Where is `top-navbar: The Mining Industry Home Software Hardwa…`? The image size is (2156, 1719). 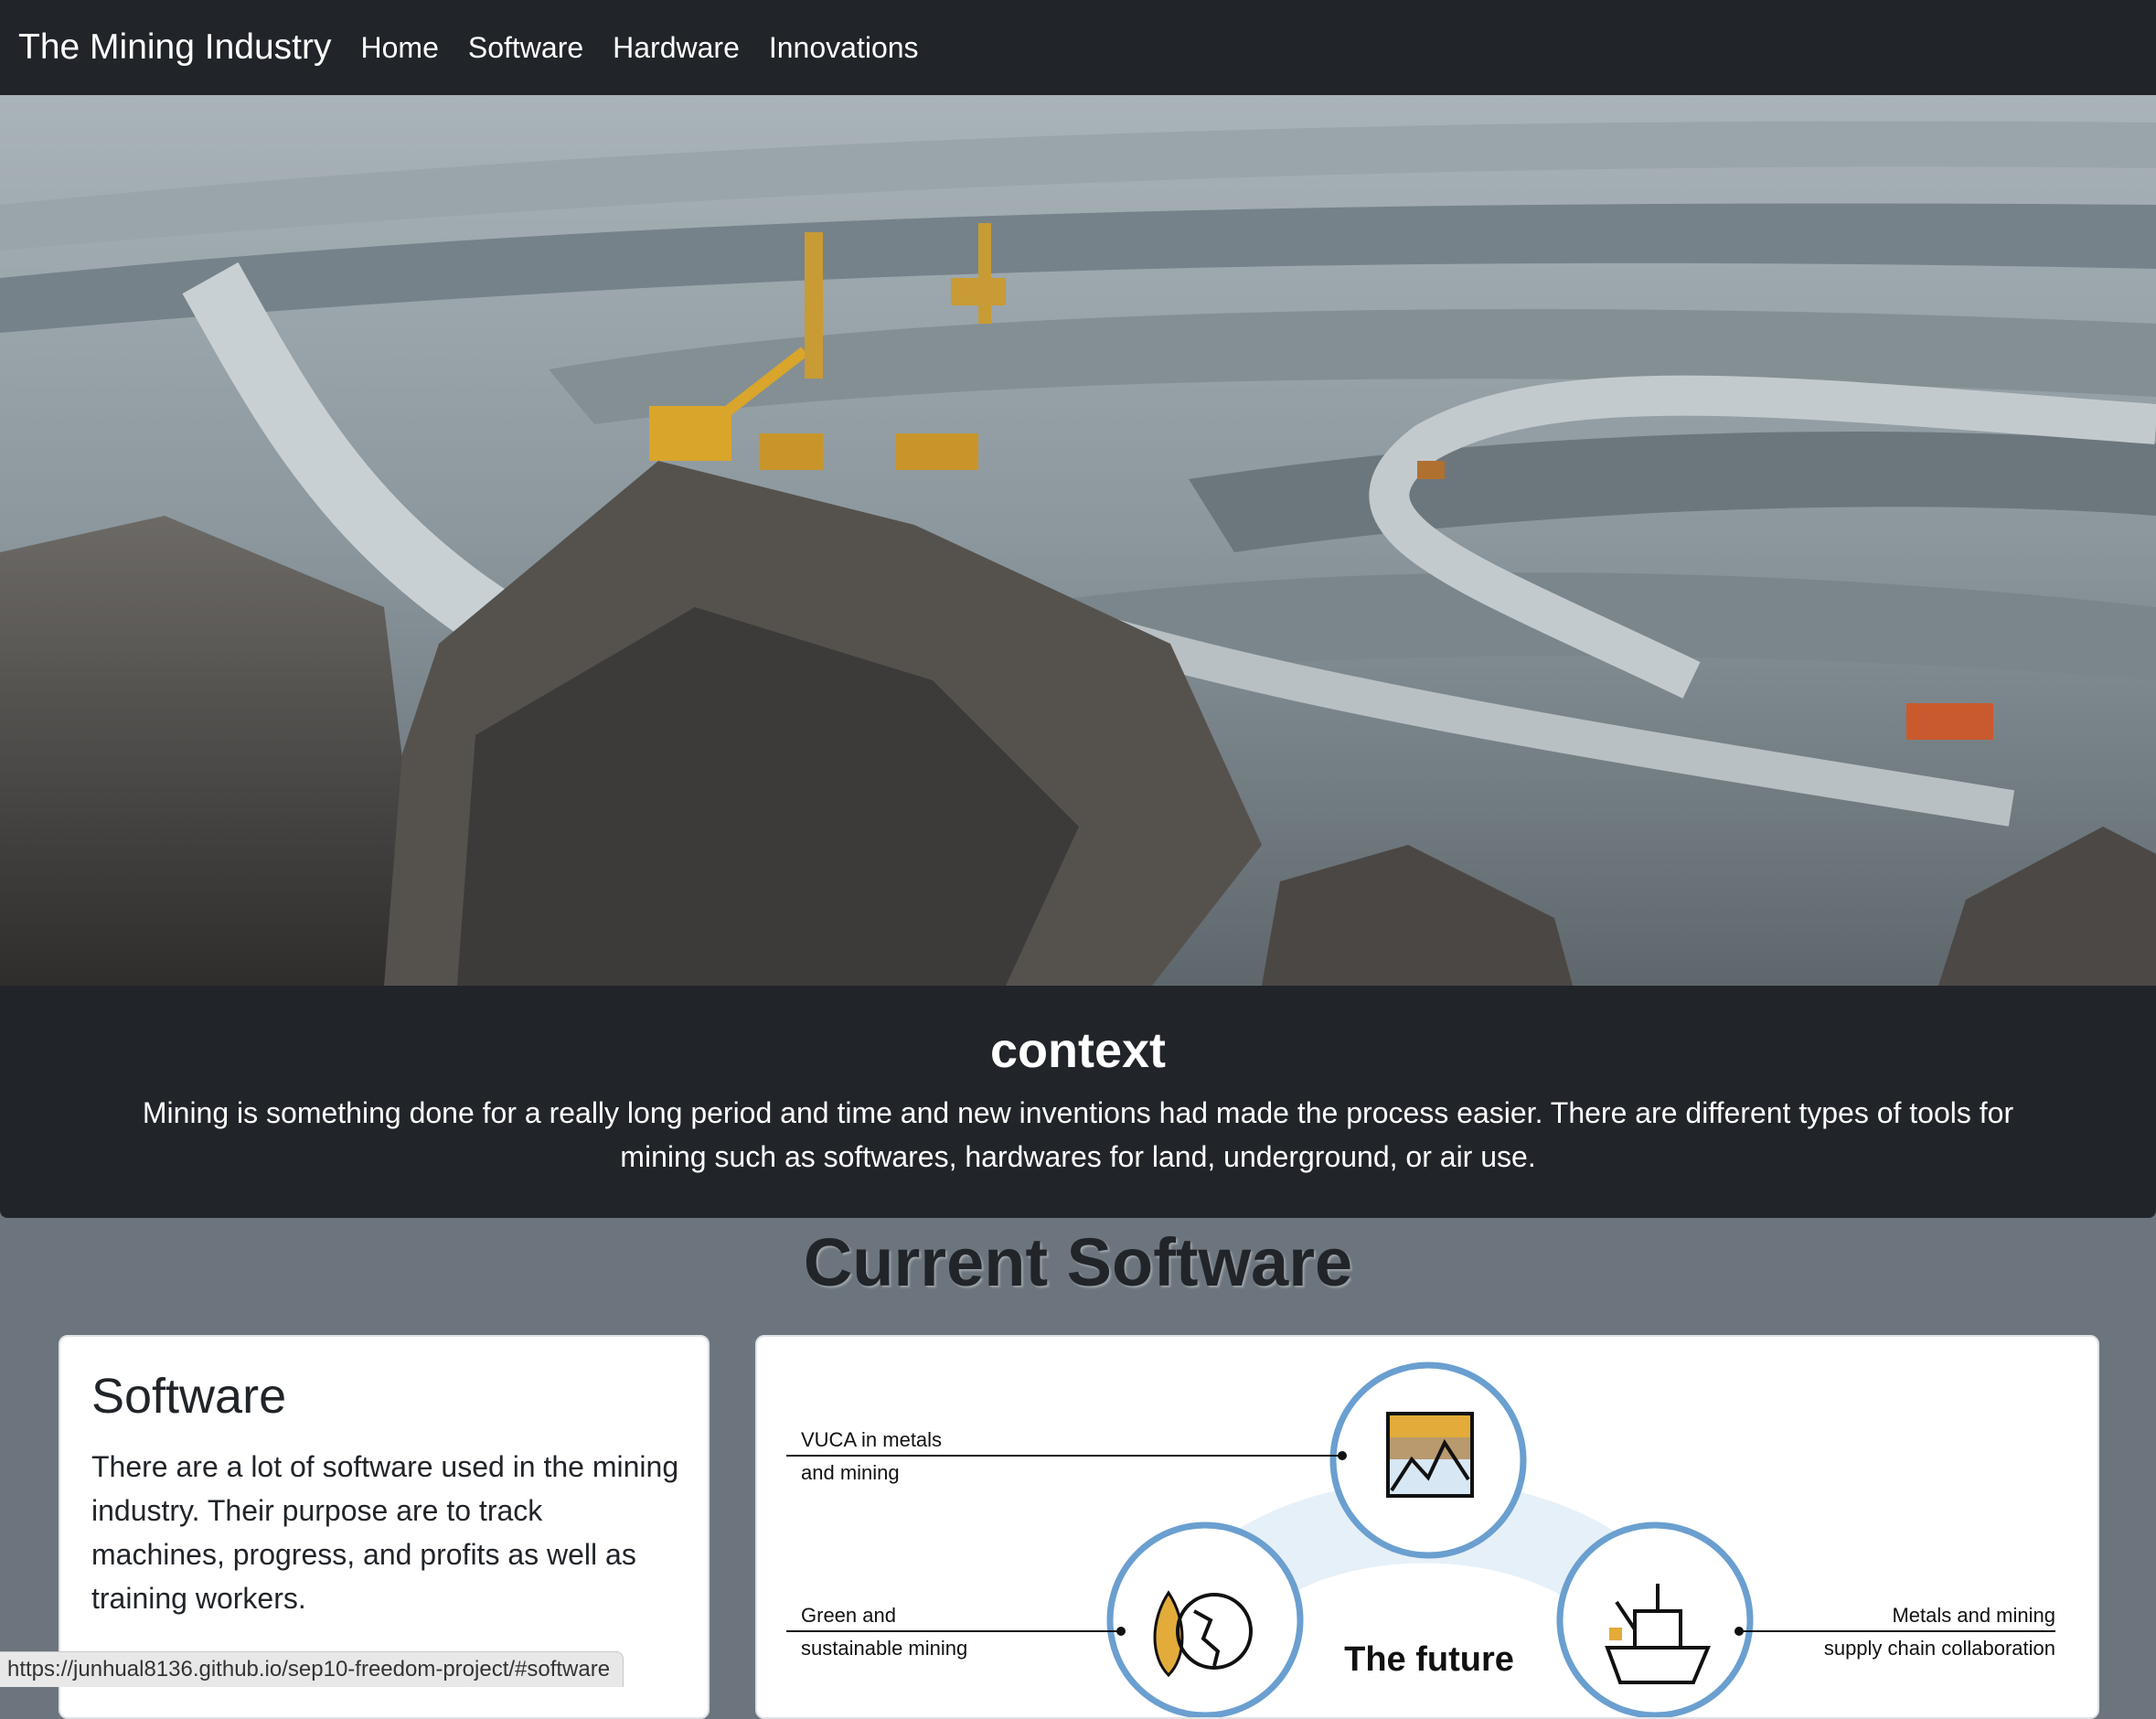 top-navbar: The Mining Industry Home Software Hardwa… is located at coordinates (1078, 47).